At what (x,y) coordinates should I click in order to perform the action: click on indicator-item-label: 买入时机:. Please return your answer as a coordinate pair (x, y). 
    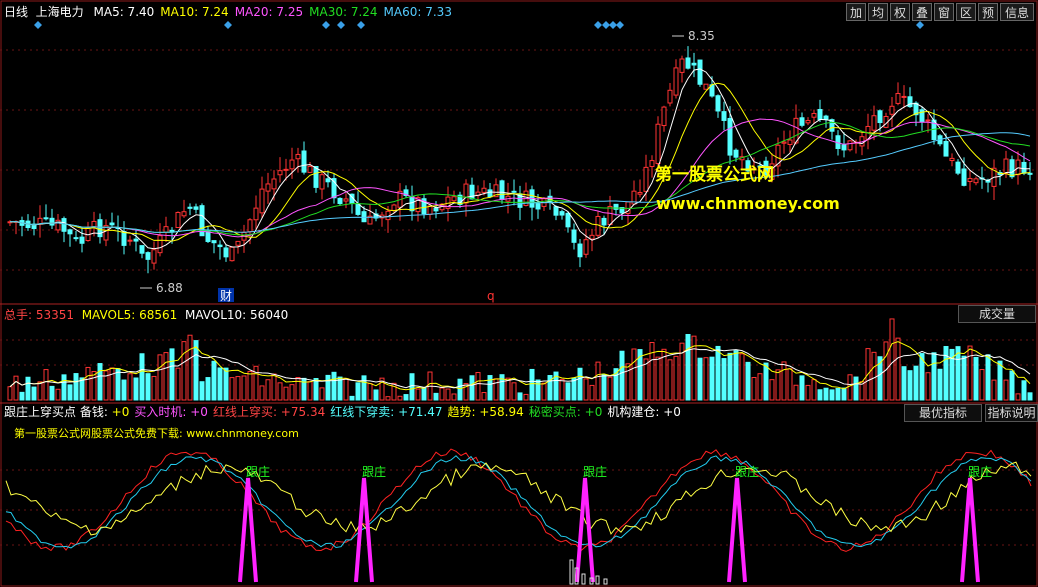
    Looking at the image, I should click on (160, 412).